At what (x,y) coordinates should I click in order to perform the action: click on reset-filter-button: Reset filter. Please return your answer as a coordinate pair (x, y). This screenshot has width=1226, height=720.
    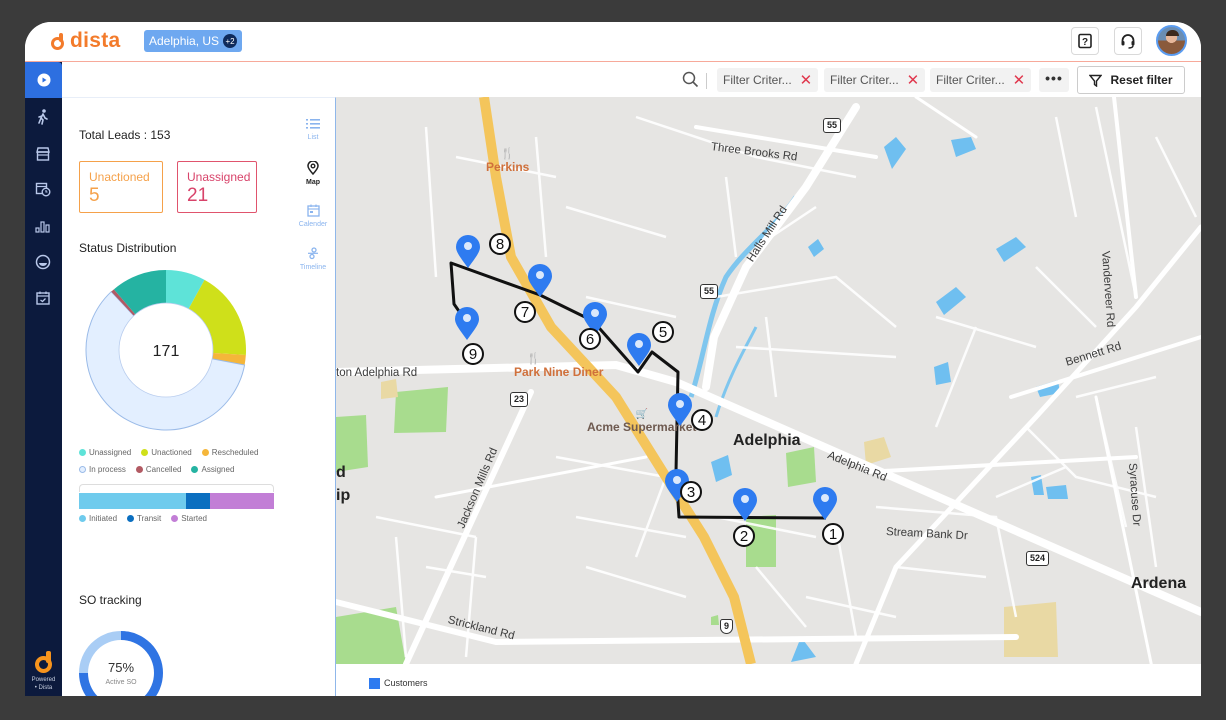
    Looking at the image, I should click on (1131, 80).